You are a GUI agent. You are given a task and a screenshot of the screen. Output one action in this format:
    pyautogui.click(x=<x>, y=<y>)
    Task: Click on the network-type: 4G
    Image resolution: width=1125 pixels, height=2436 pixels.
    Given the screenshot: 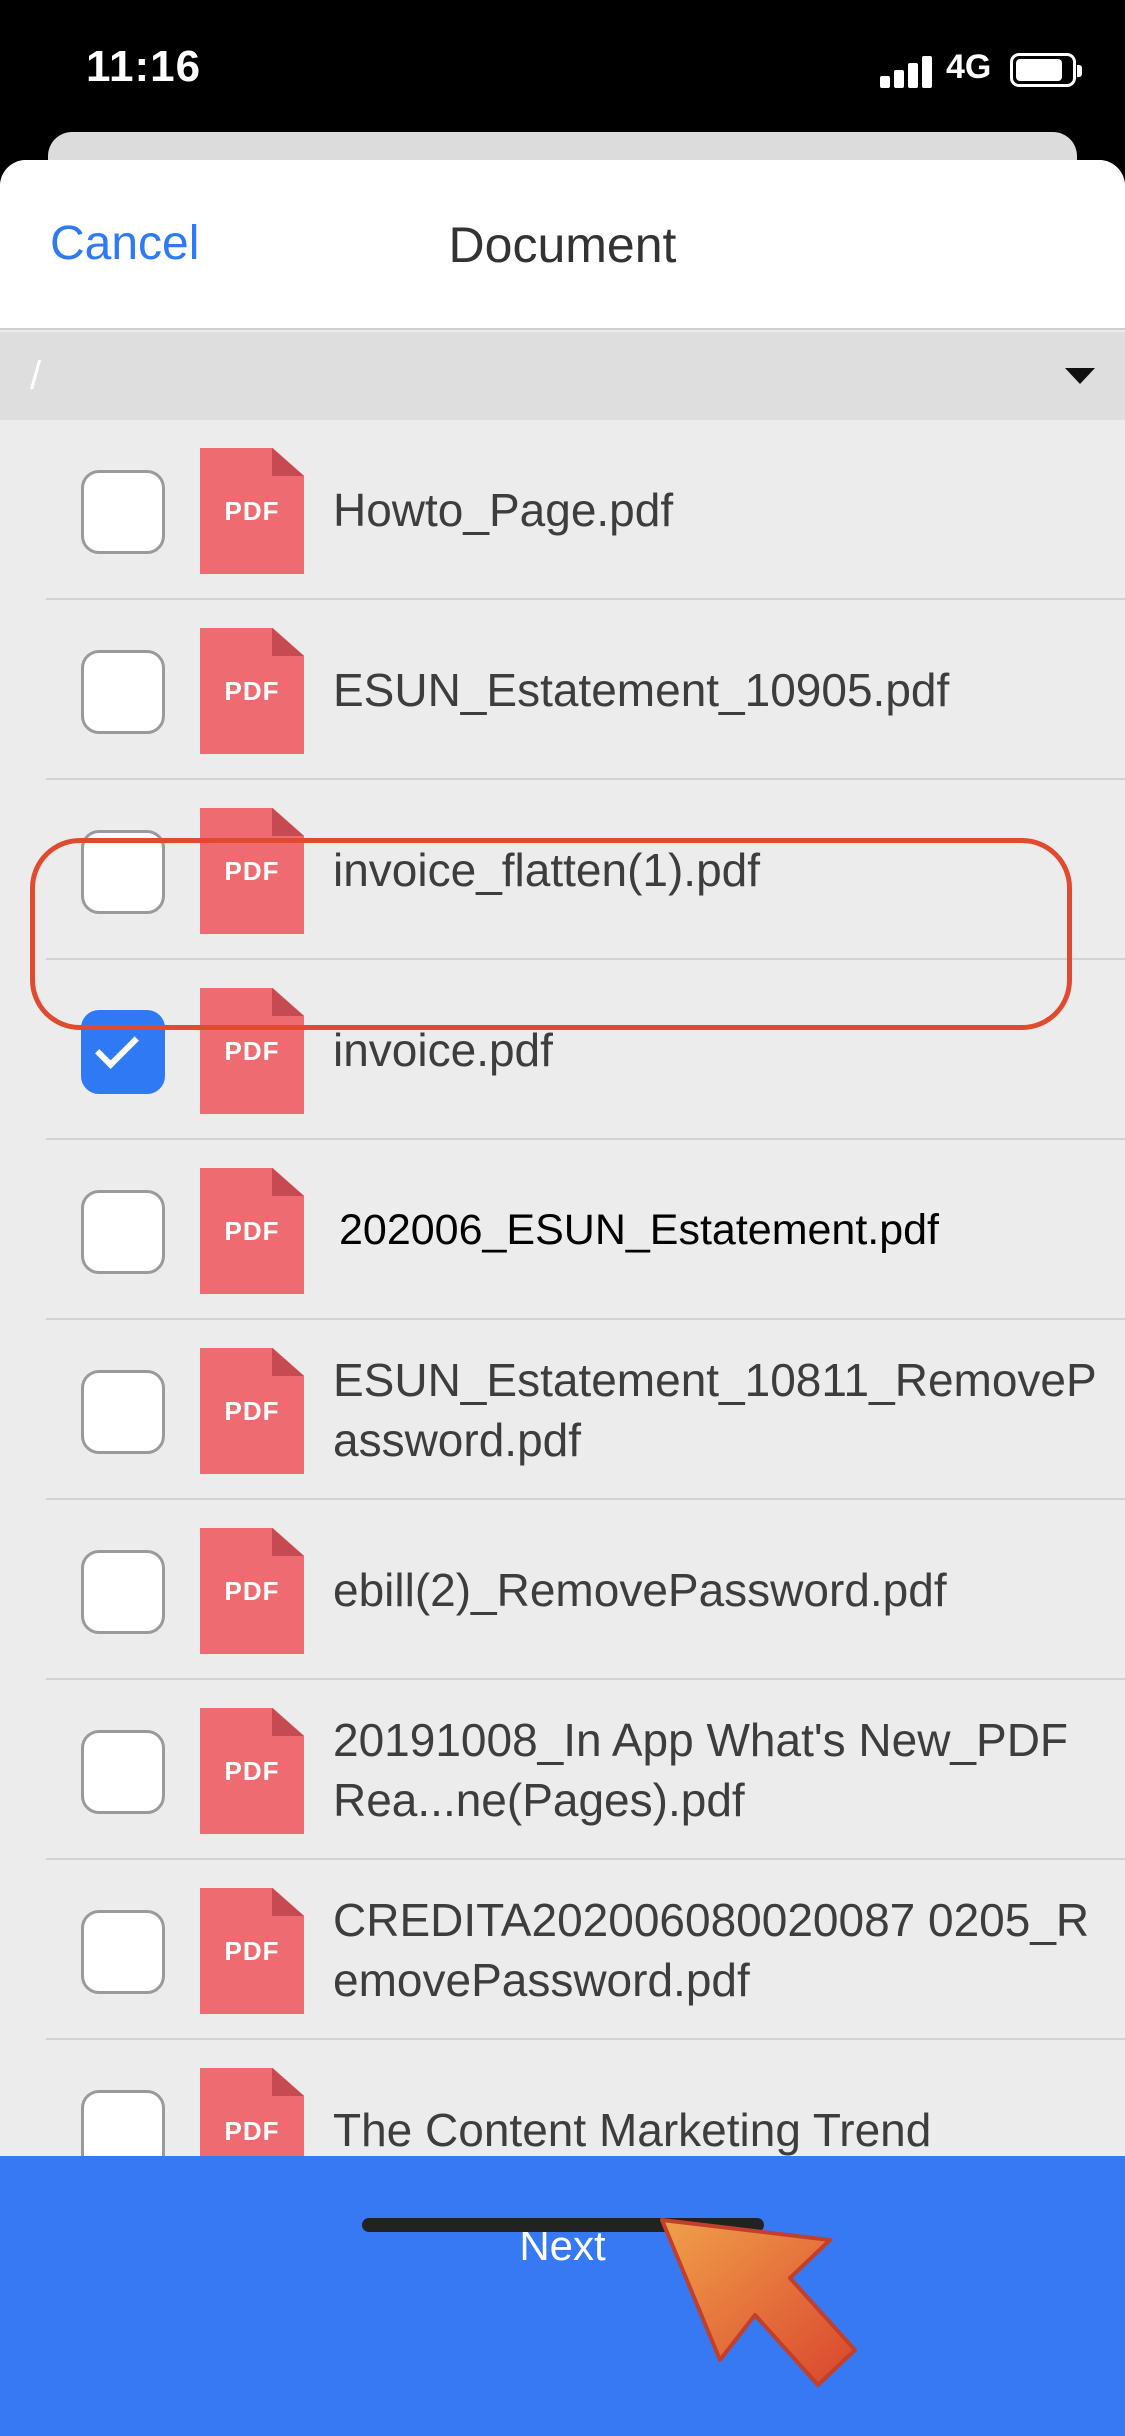 What is the action you would take?
    pyautogui.click(x=969, y=67)
    